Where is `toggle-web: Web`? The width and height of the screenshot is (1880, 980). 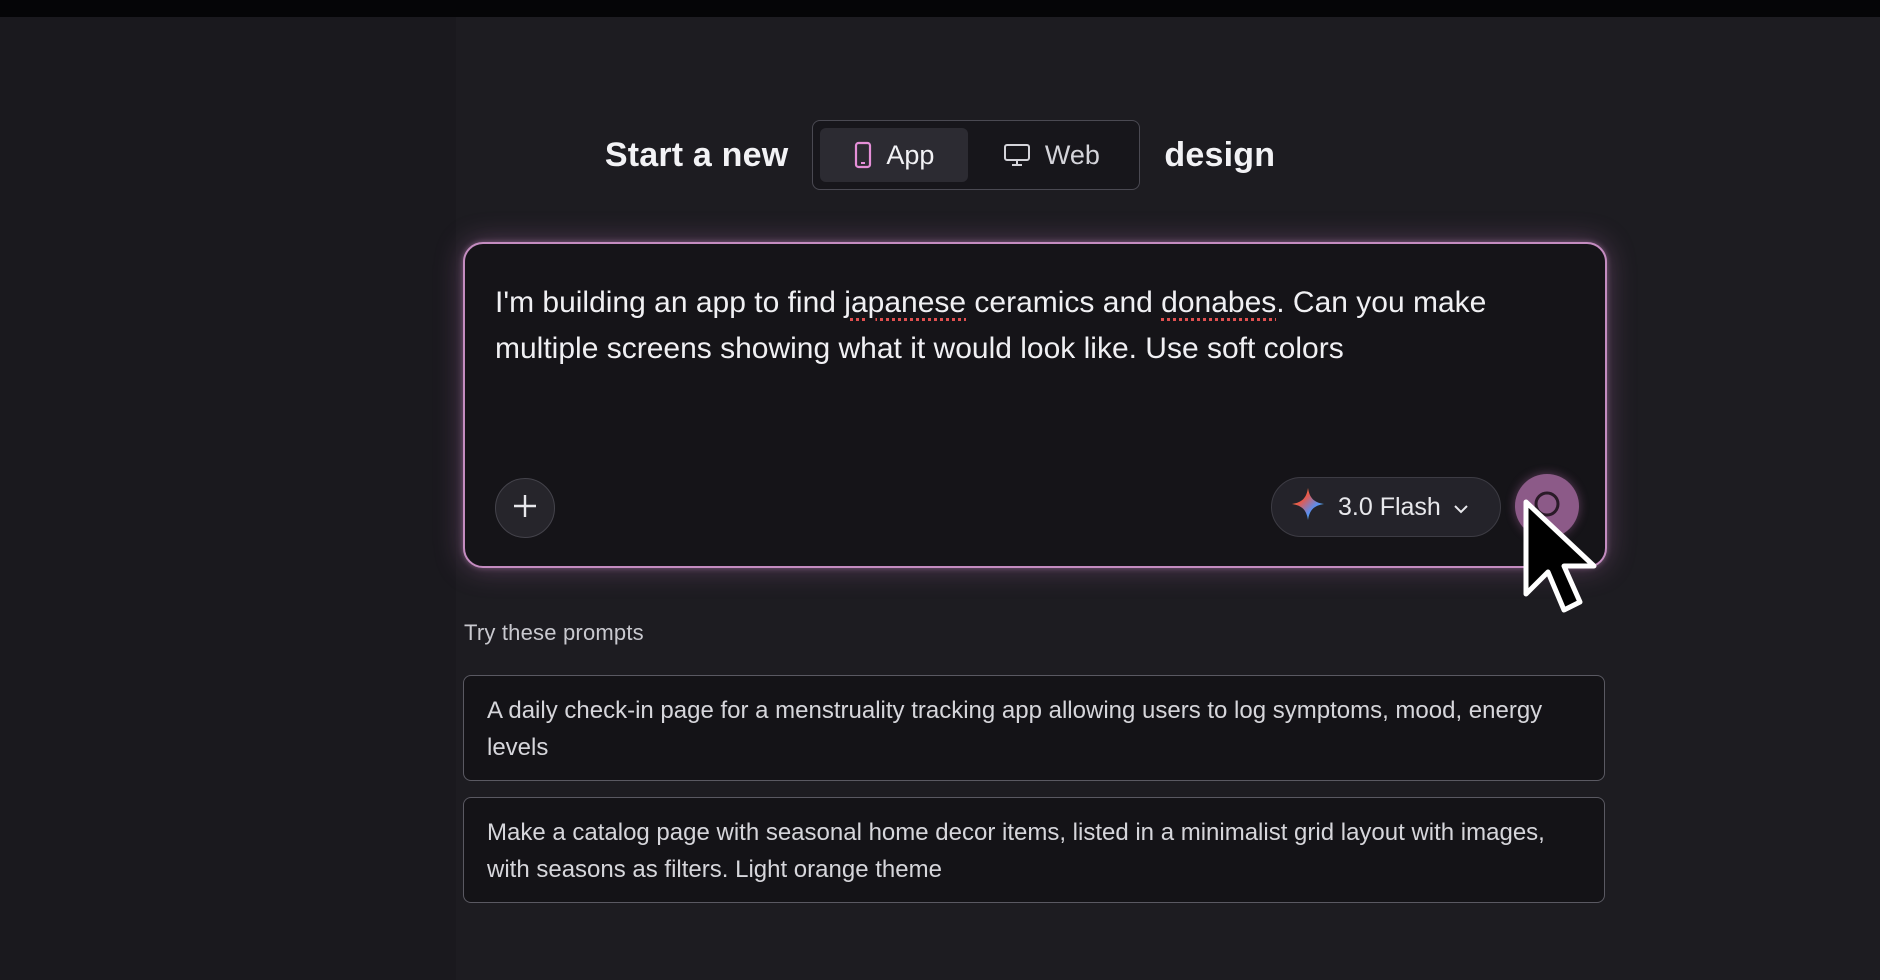 toggle-web: Web is located at coordinates (1051, 155).